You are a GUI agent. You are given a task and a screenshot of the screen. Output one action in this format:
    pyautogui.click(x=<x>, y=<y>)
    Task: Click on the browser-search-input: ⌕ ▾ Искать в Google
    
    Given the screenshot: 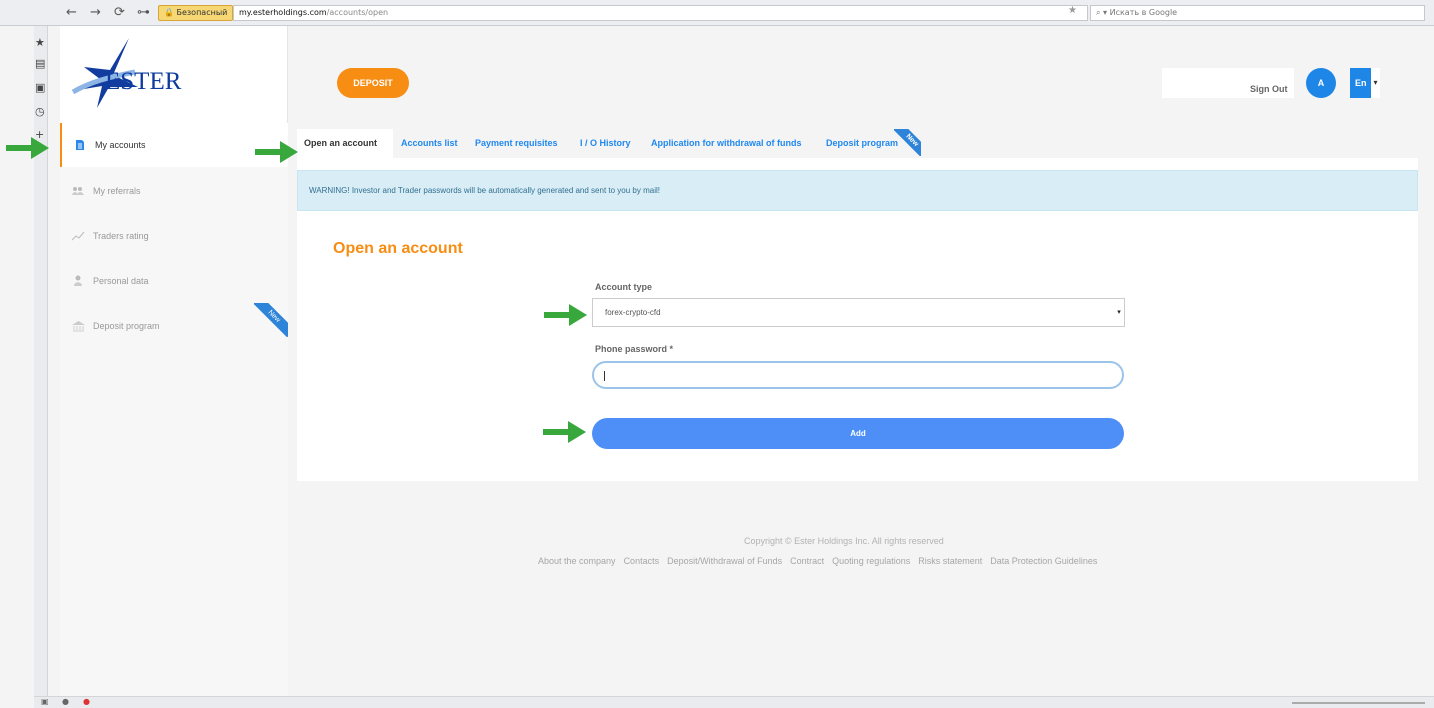 What is the action you would take?
    pyautogui.click(x=1257, y=13)
    